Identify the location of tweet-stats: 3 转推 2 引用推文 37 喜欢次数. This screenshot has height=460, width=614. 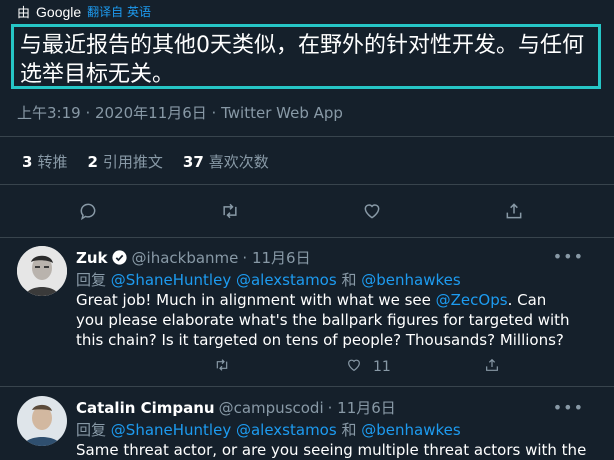
(145, 161).